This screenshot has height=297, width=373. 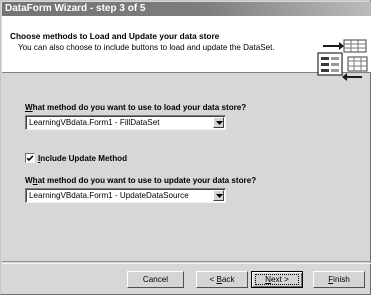 What do you see at coordinates (75, 8) in the screenshot?
I see `window-title: DataForm Wizard - step 3 of 5` at bounding box center [75, 8].